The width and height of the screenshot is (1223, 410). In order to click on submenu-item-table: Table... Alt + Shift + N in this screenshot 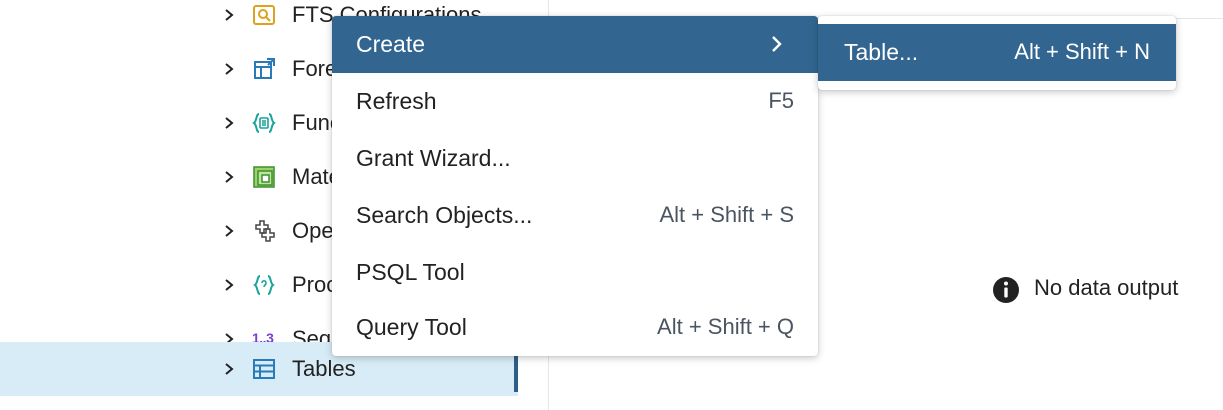, I will do `click(997, 52)`.